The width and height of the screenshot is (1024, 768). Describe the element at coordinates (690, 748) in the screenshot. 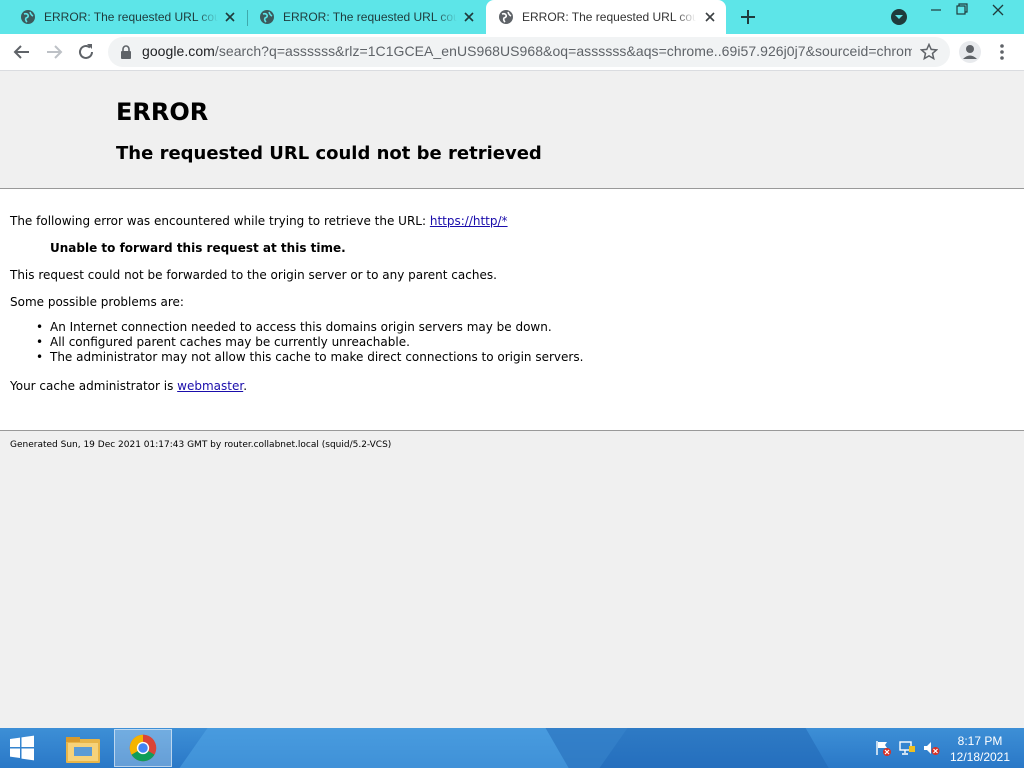

I see `taskbar-wallpaper-stripe` at that location.